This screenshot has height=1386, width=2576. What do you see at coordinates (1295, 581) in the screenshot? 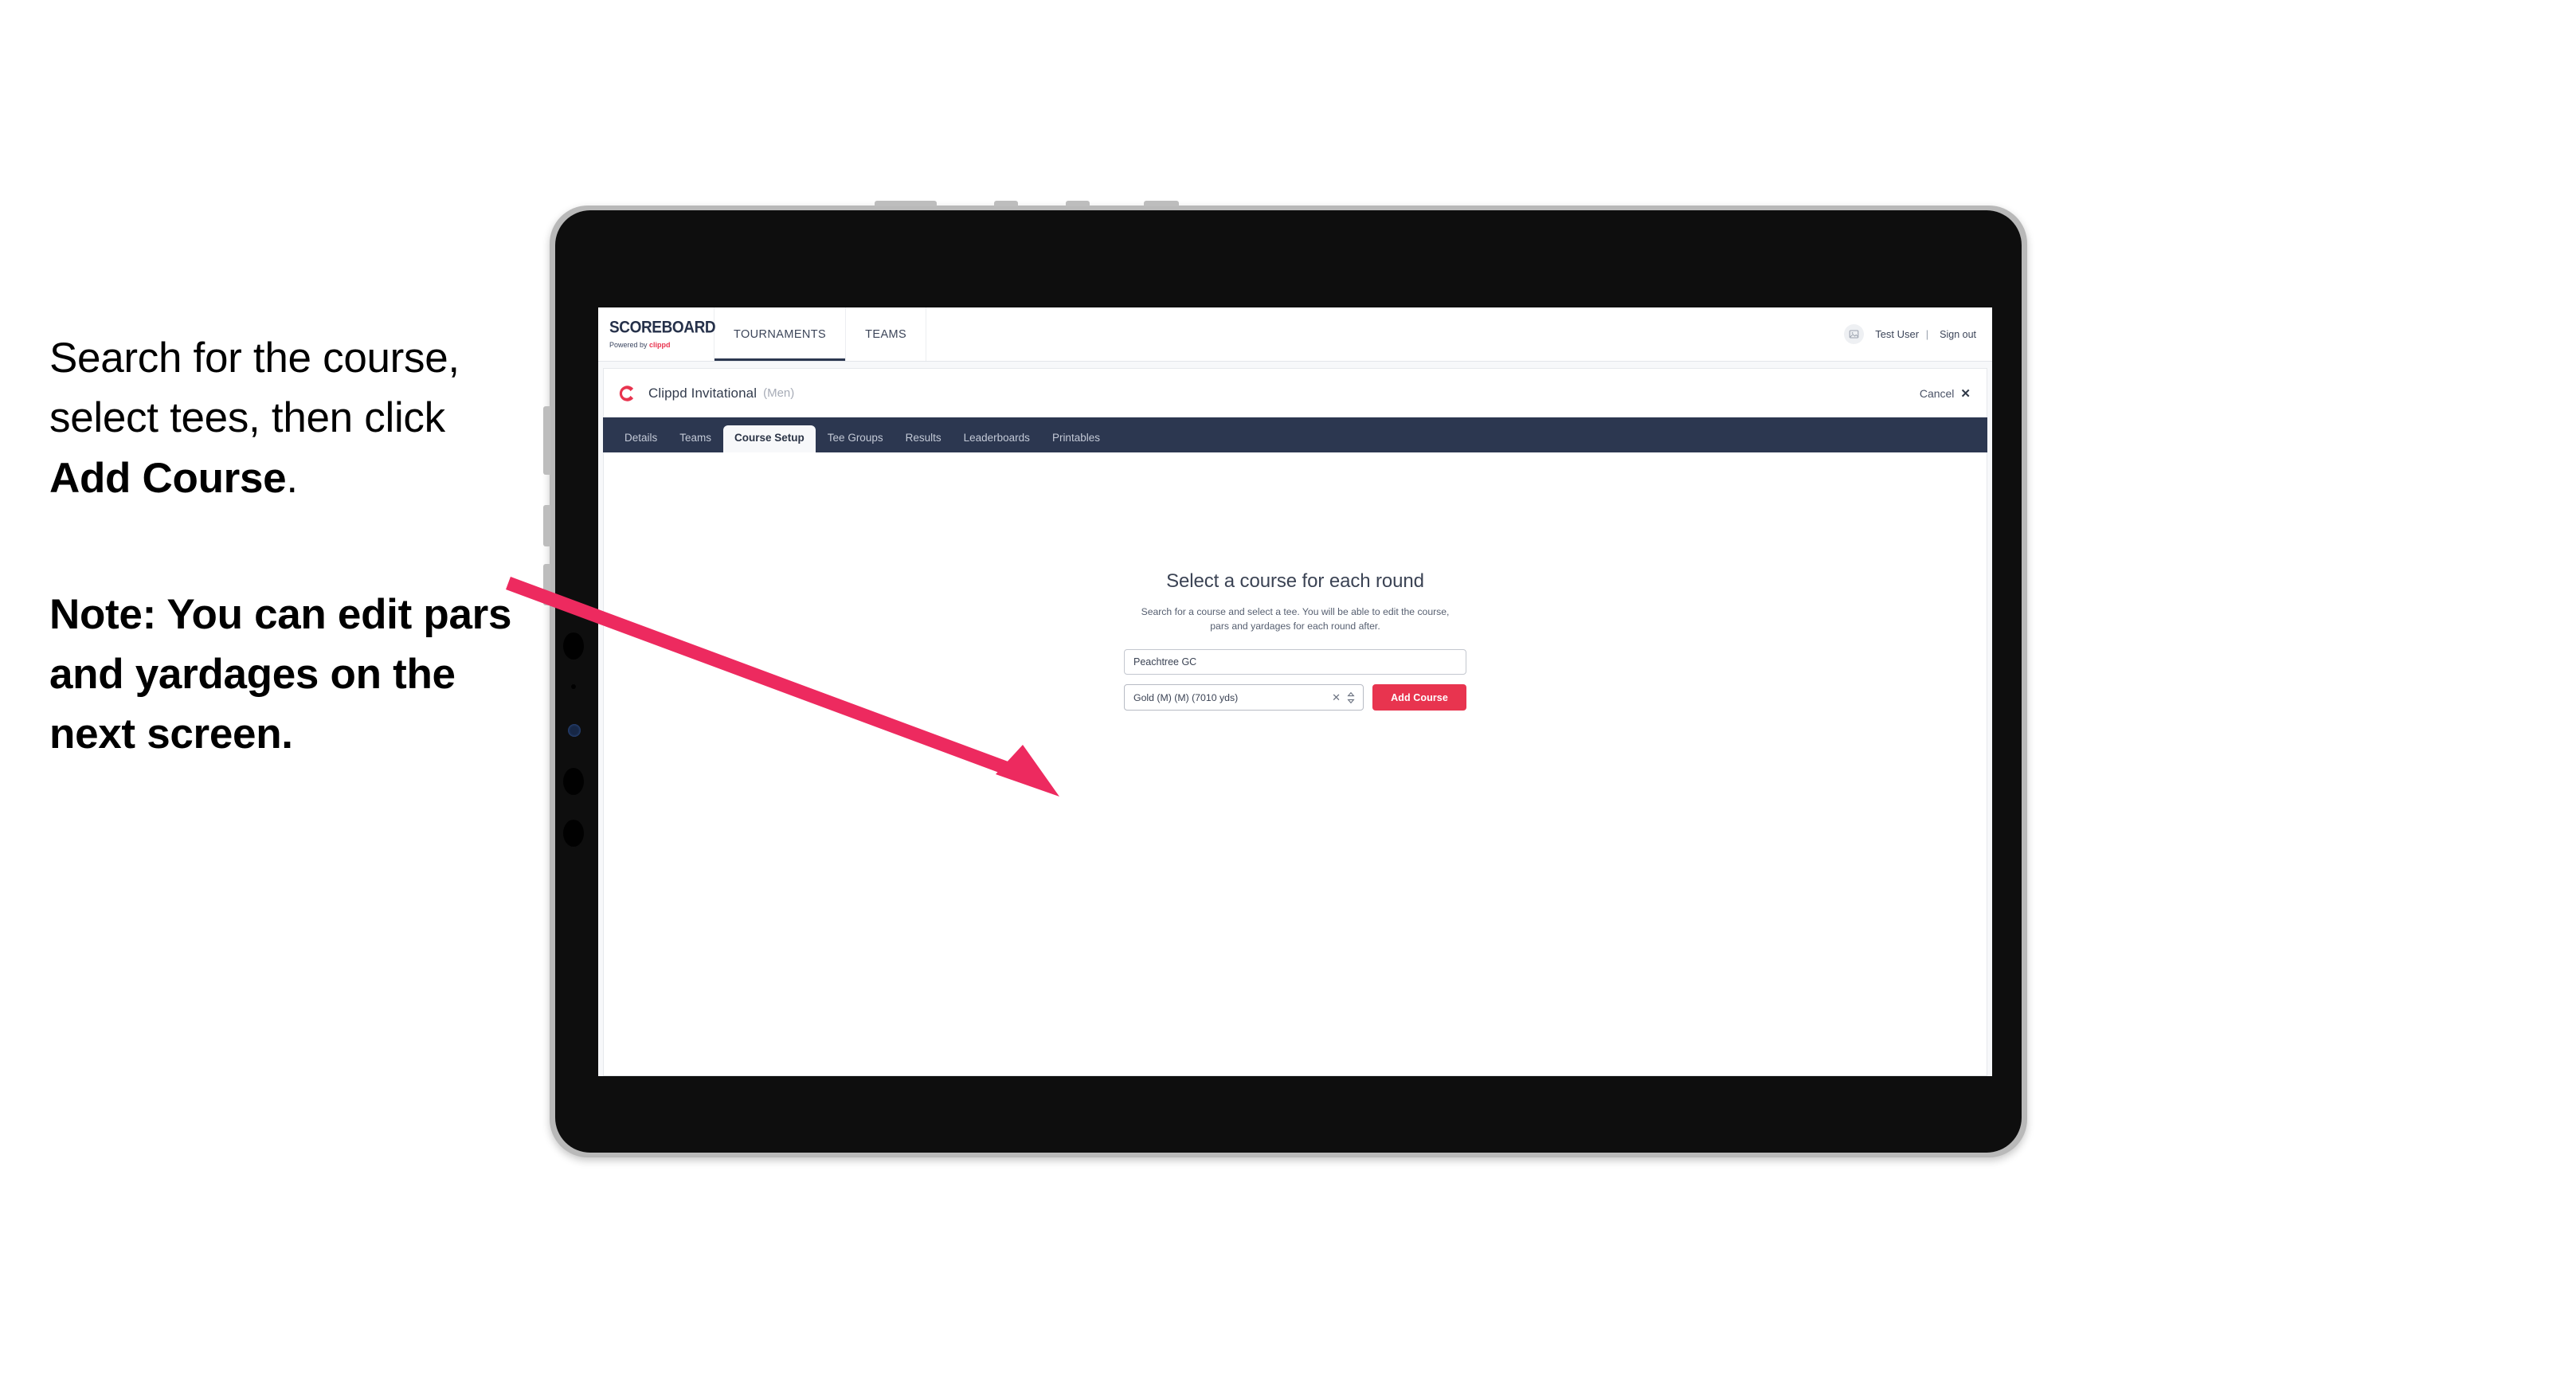
I see `page-title: Select a course for each round` at bounding box center [1295, 581].